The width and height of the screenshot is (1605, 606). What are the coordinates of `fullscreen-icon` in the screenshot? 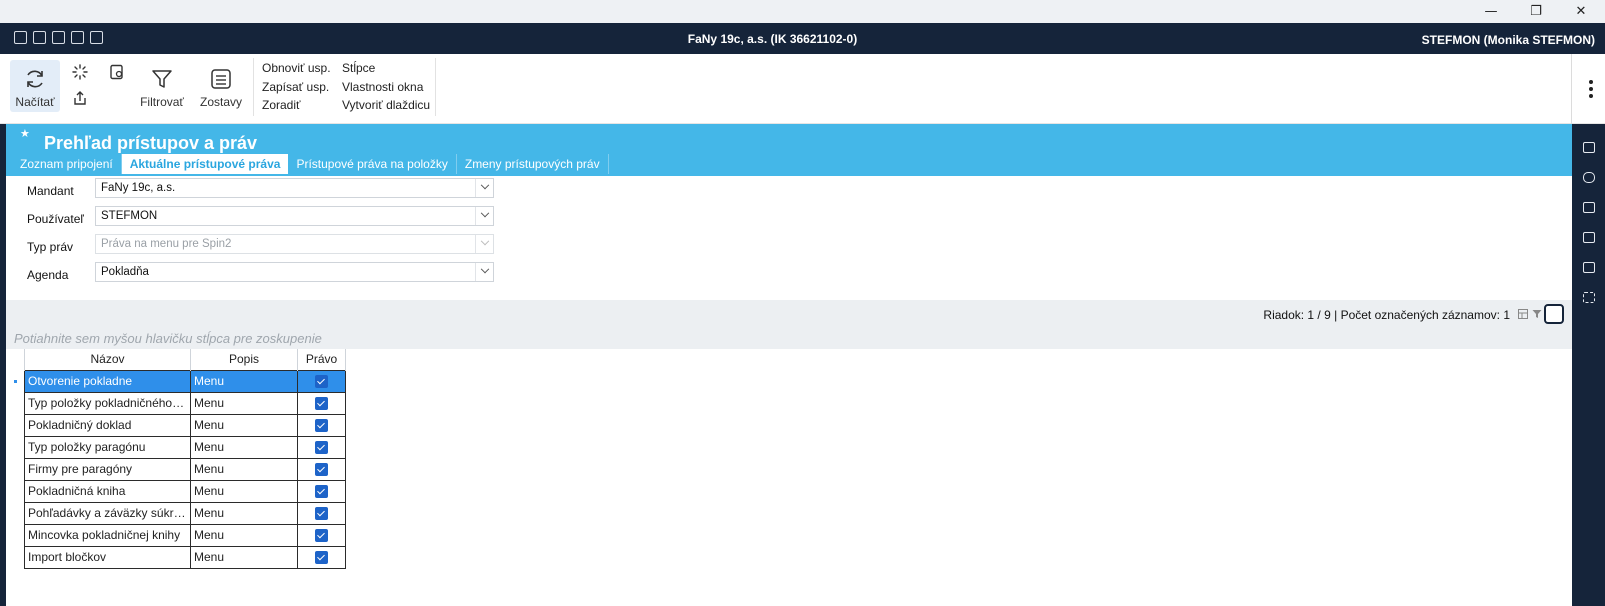 It's located at (1589, 297).